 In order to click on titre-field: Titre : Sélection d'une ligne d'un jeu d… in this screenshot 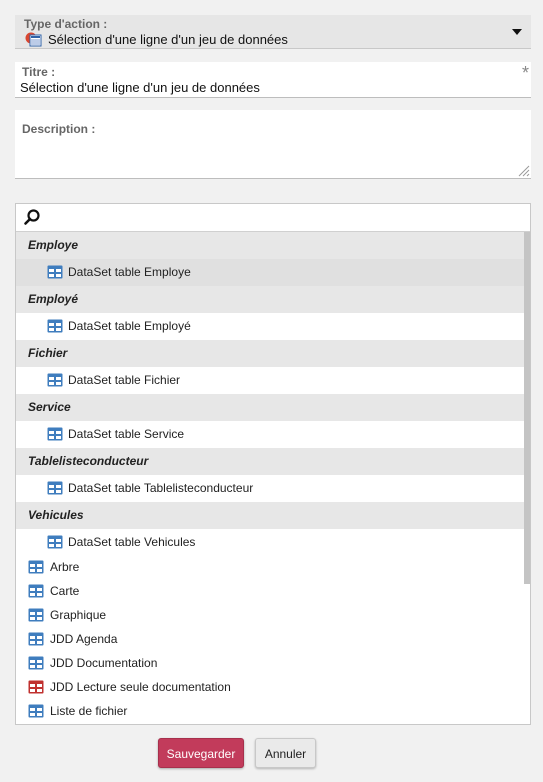, I will do `click(273, 80)`.